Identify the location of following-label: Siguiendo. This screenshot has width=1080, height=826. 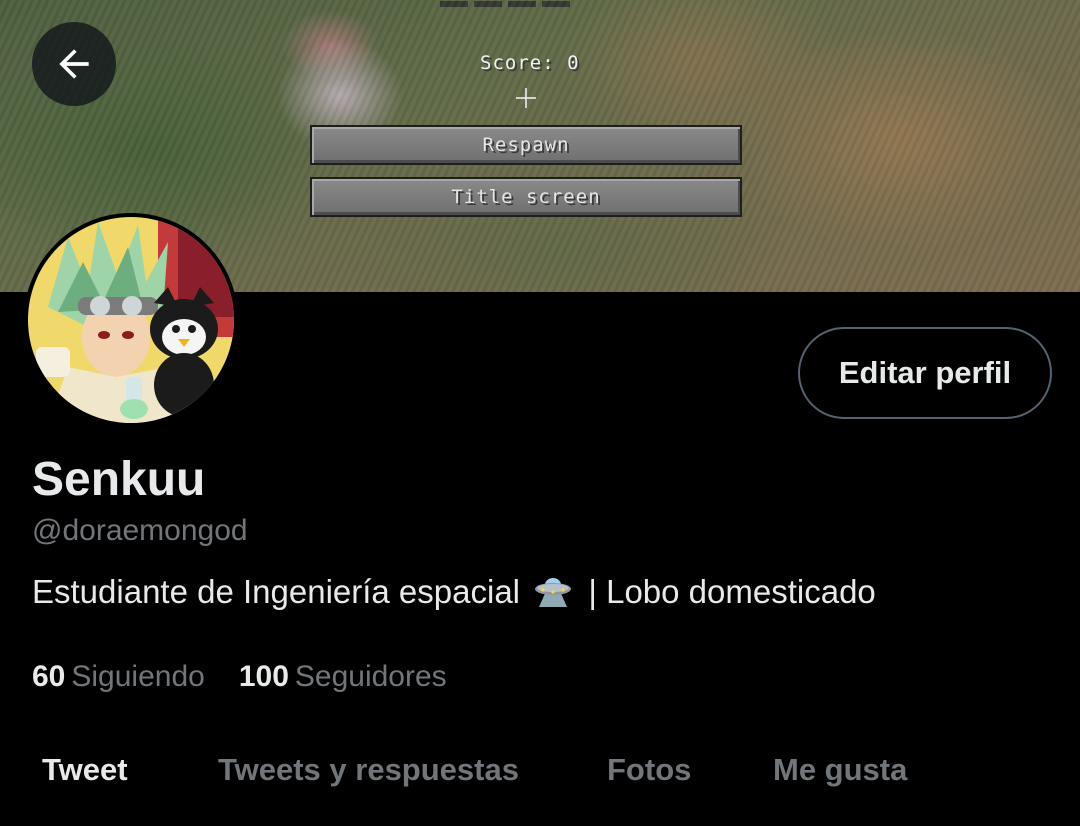
(138, 676).